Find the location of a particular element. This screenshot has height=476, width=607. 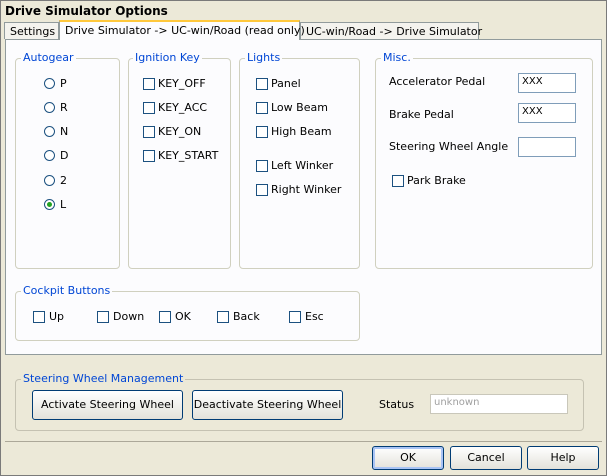

footer-divider is located at coordinates (303, 441).